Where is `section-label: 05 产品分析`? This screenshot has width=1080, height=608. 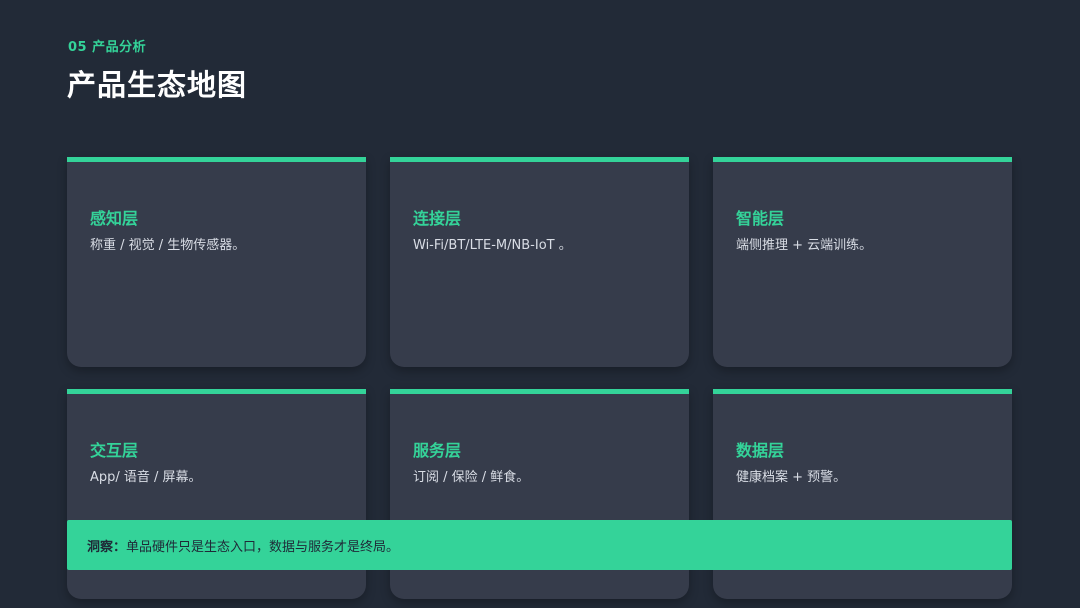 section-label: 05 产品分析 is located at coordinates (107, 47).